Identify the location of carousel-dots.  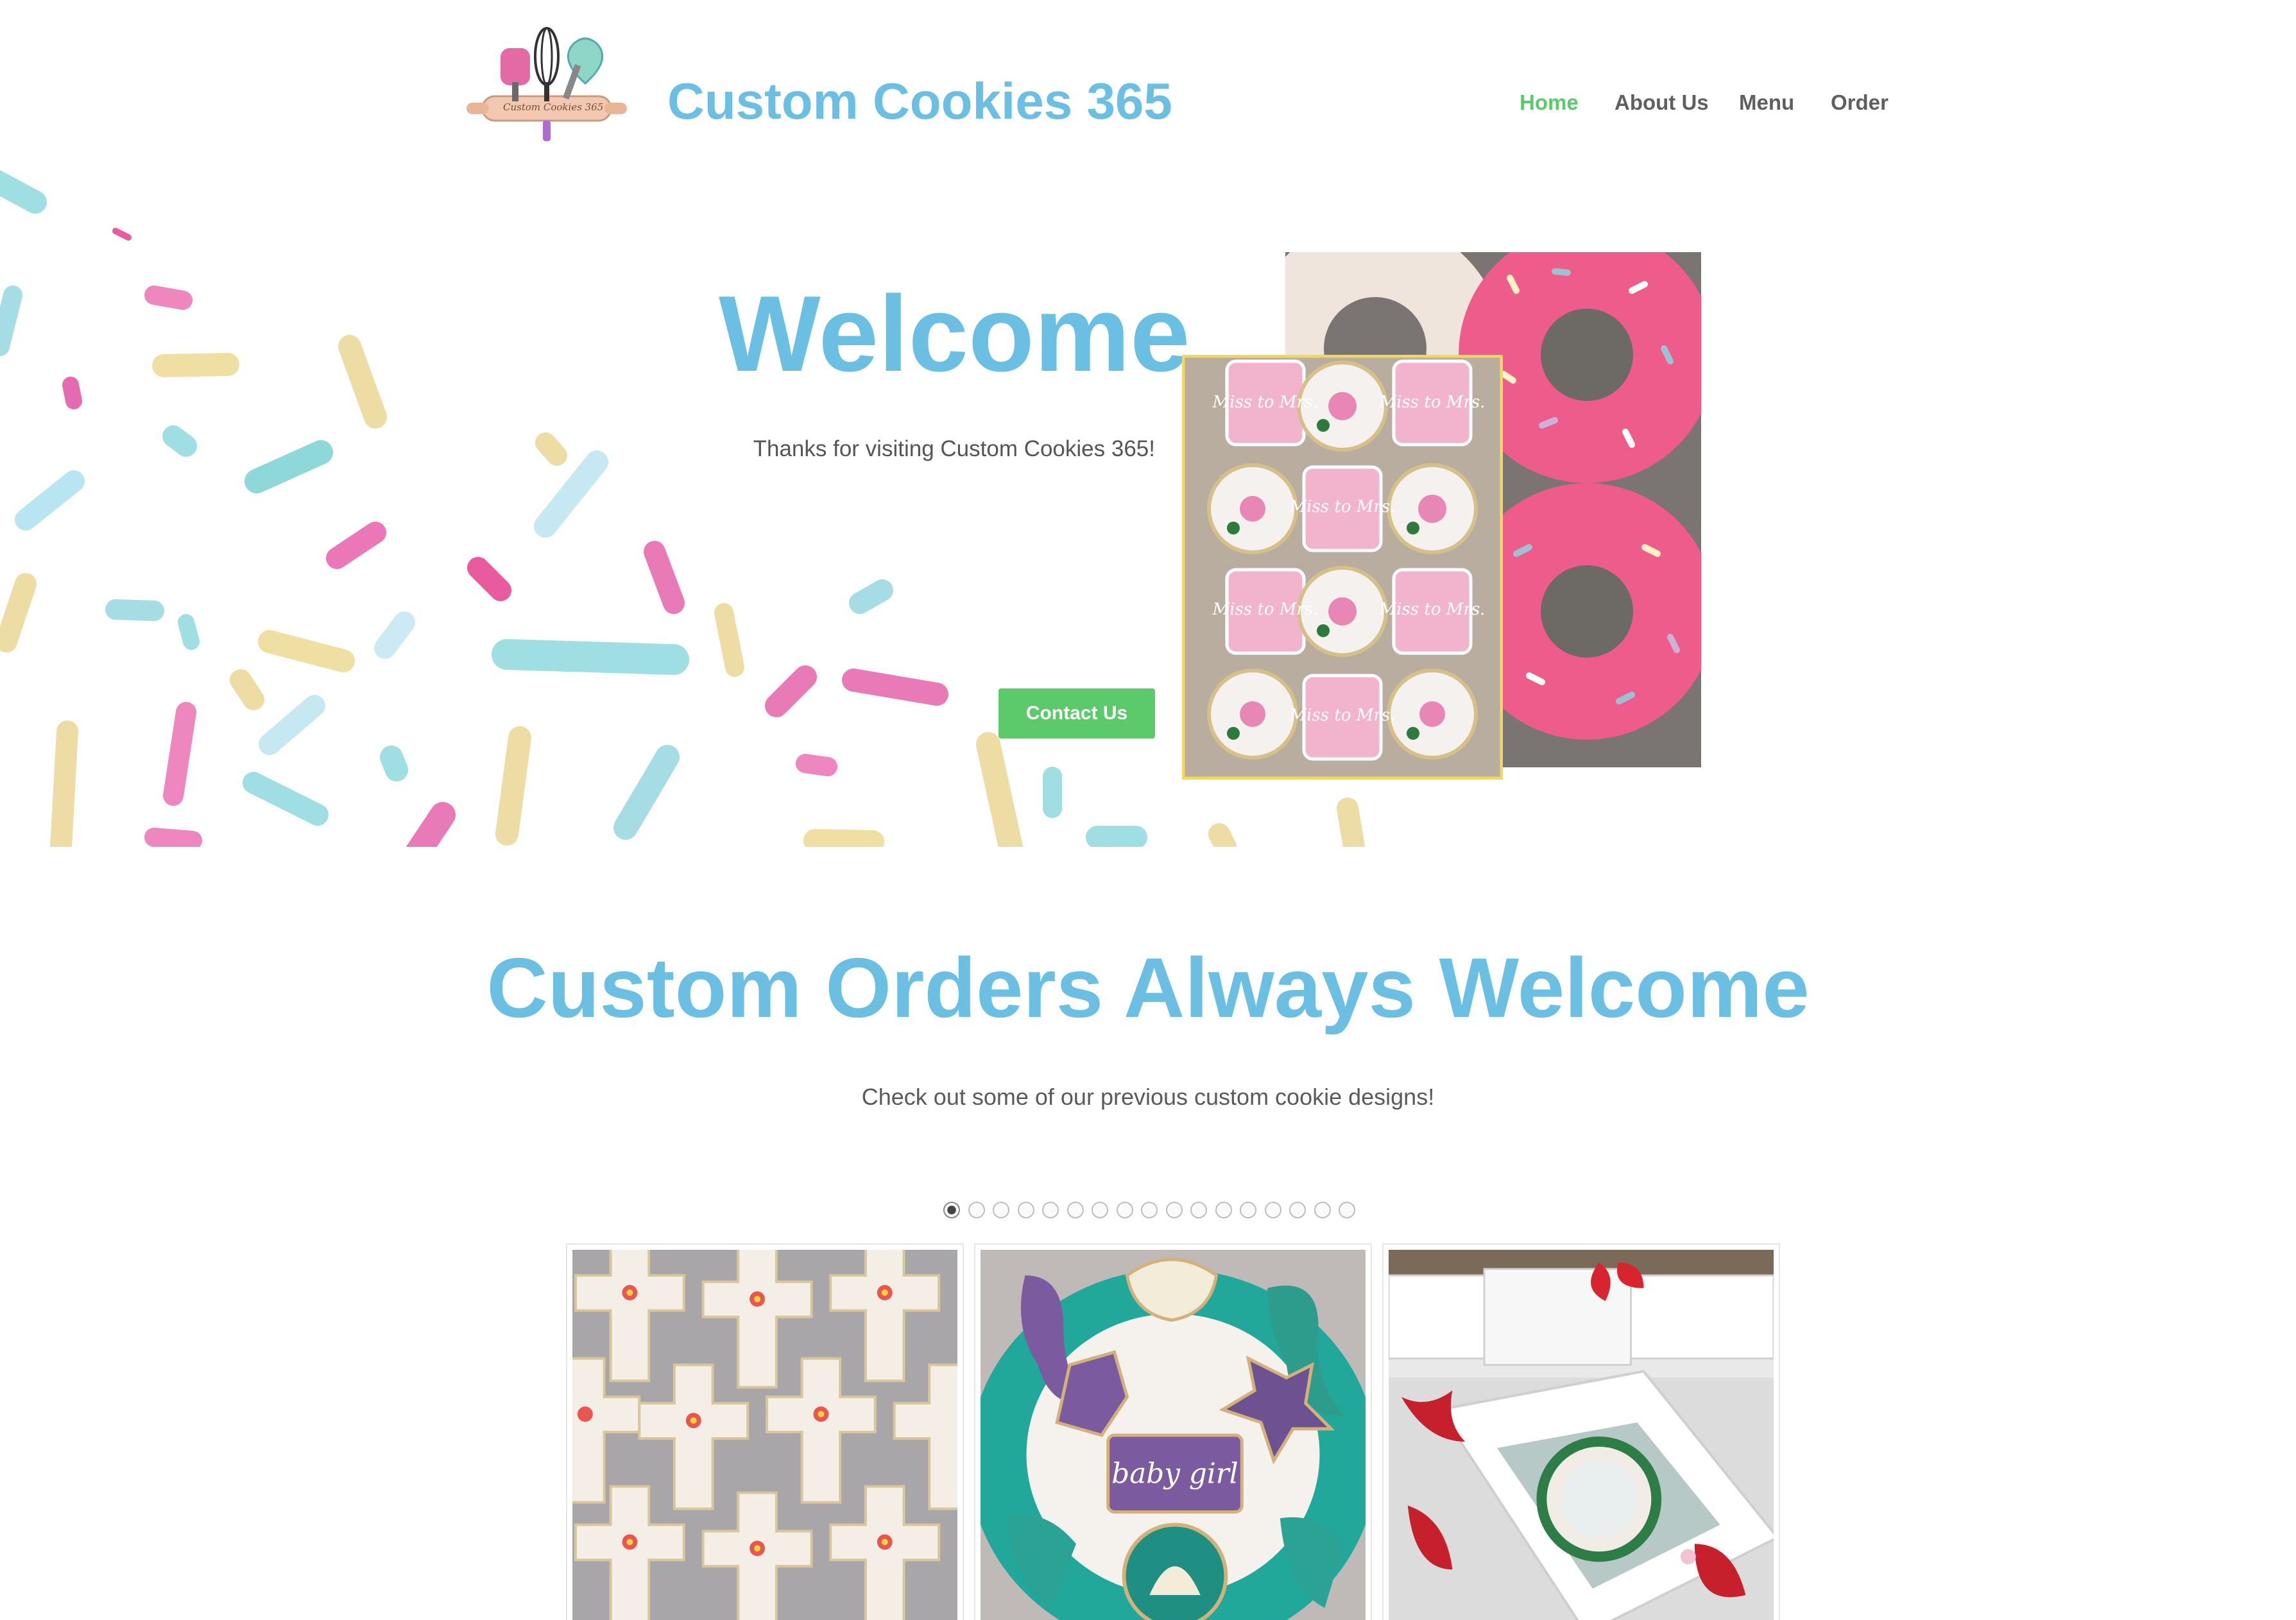
(1149, 1210).